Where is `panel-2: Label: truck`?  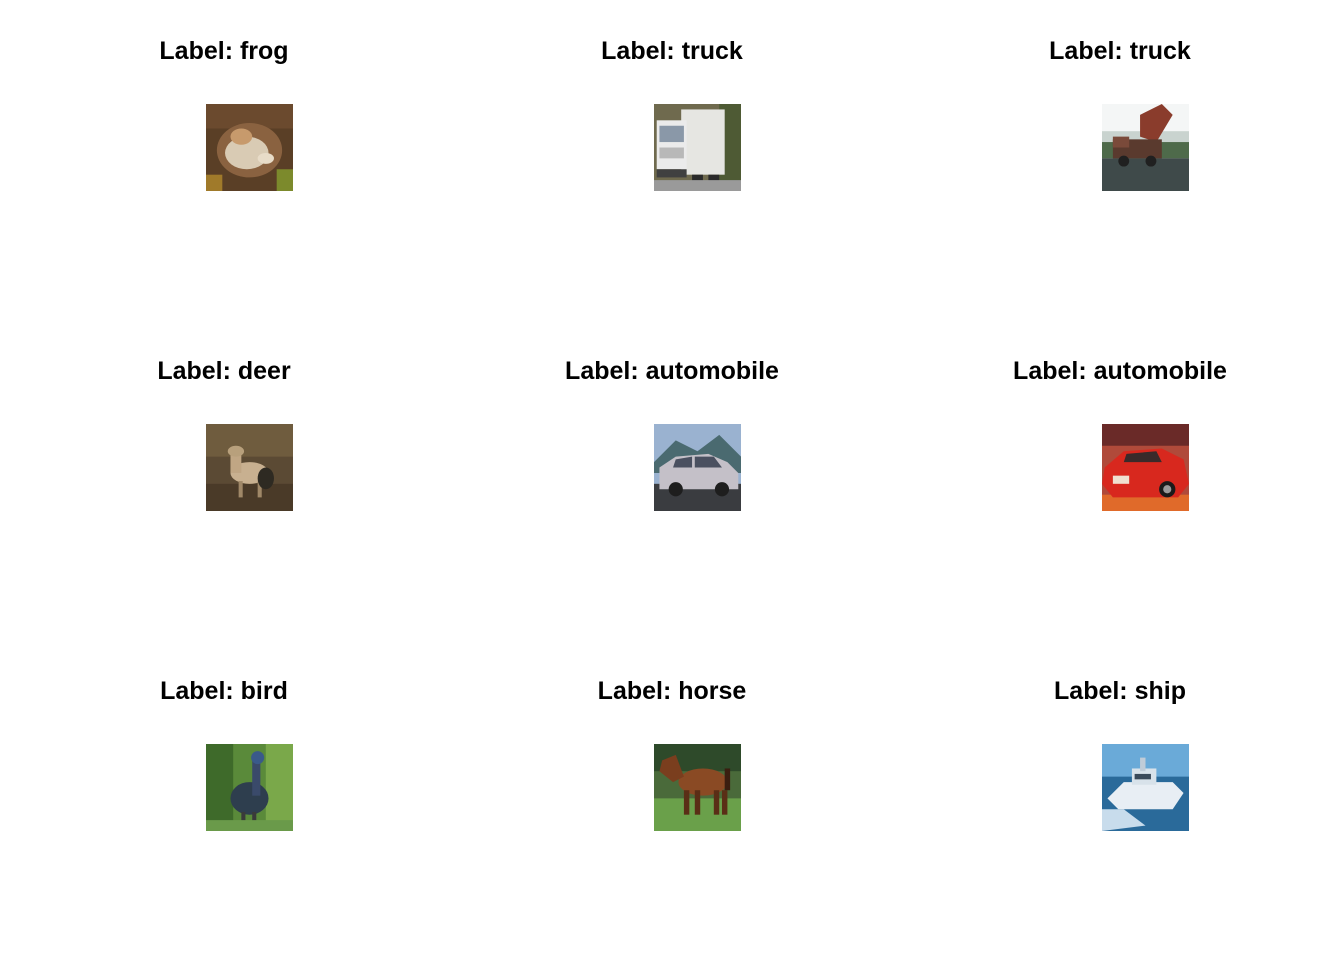 panel-2: Label: truck is located at coordinates (1120, 160).